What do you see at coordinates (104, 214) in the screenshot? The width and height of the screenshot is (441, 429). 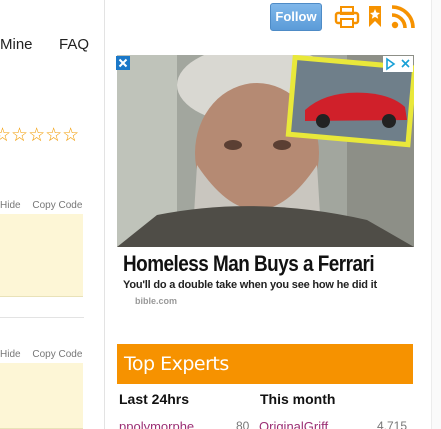 I see `column-divider` at bounding box center [104, 214].